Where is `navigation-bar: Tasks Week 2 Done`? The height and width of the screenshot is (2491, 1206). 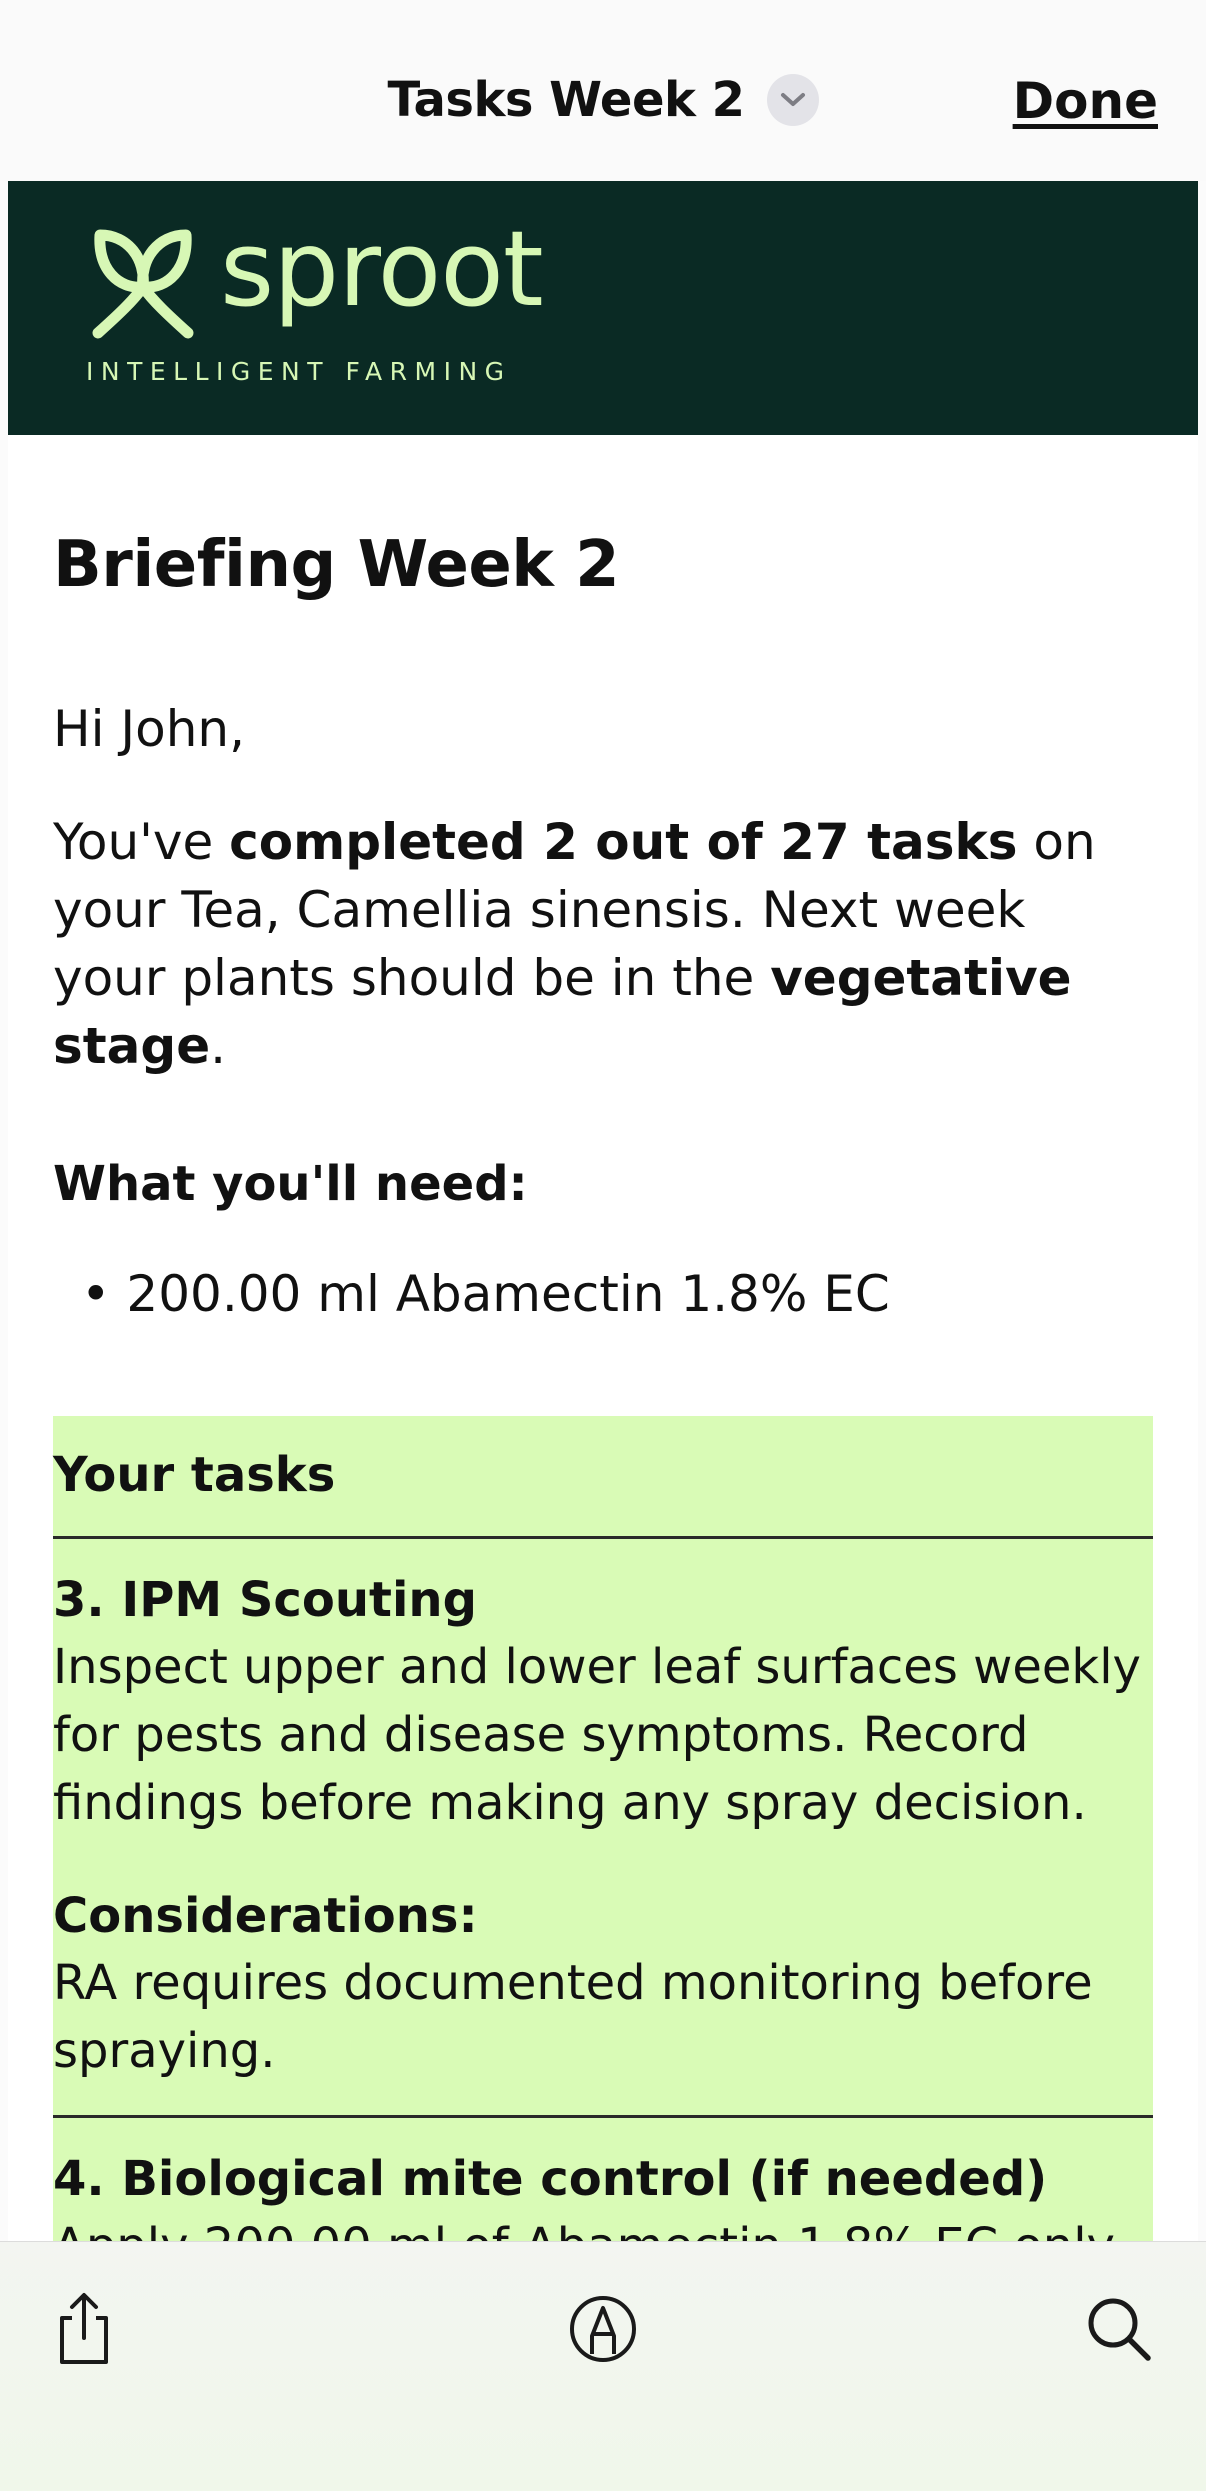
navigation-bar: Tasks Week 2 Done is located at coordinates (603, 90).